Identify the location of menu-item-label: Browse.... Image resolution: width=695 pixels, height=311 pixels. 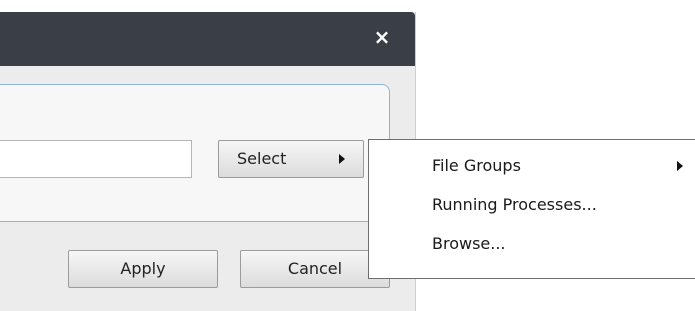
(469, 243).